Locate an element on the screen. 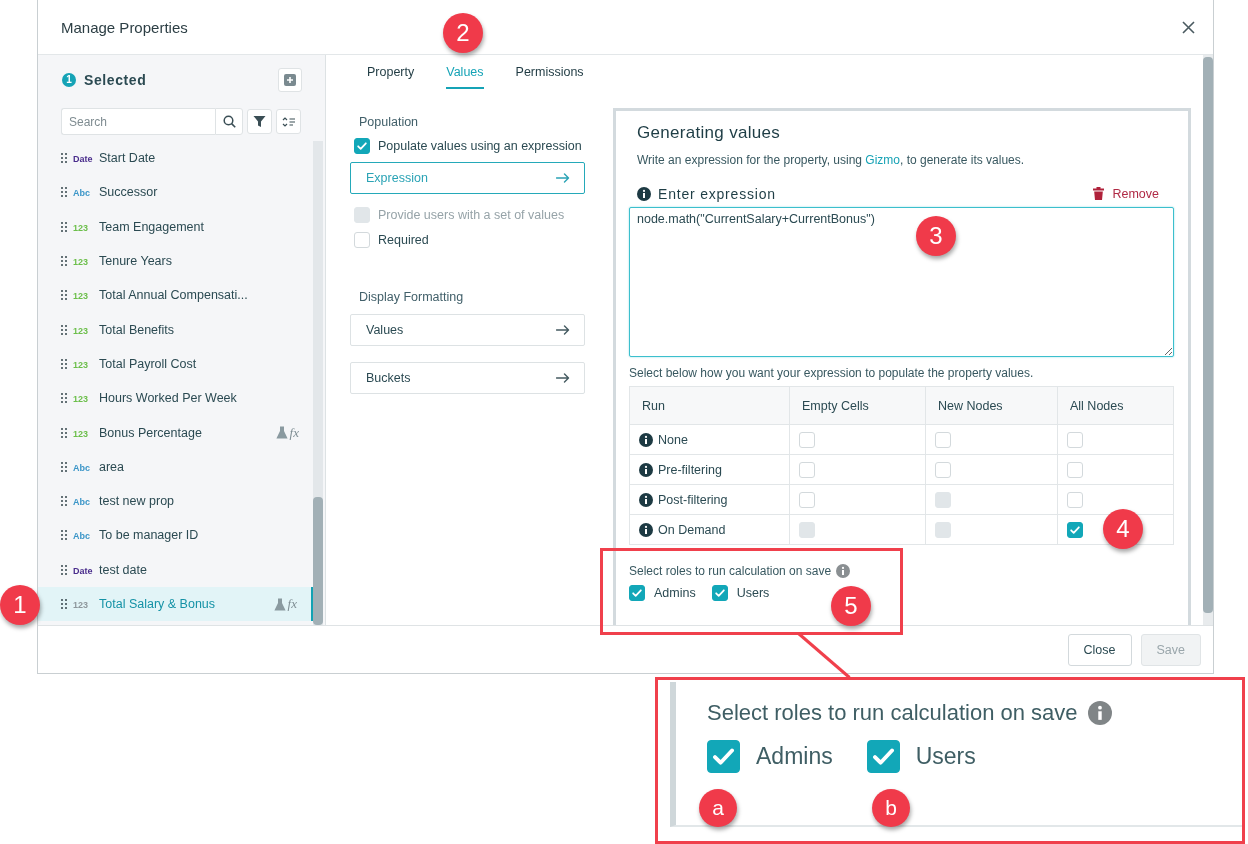 The width and height of the screenshot is (1248, 844). property-name: Hours Worked Per Week is located at coordinates (168, 398).